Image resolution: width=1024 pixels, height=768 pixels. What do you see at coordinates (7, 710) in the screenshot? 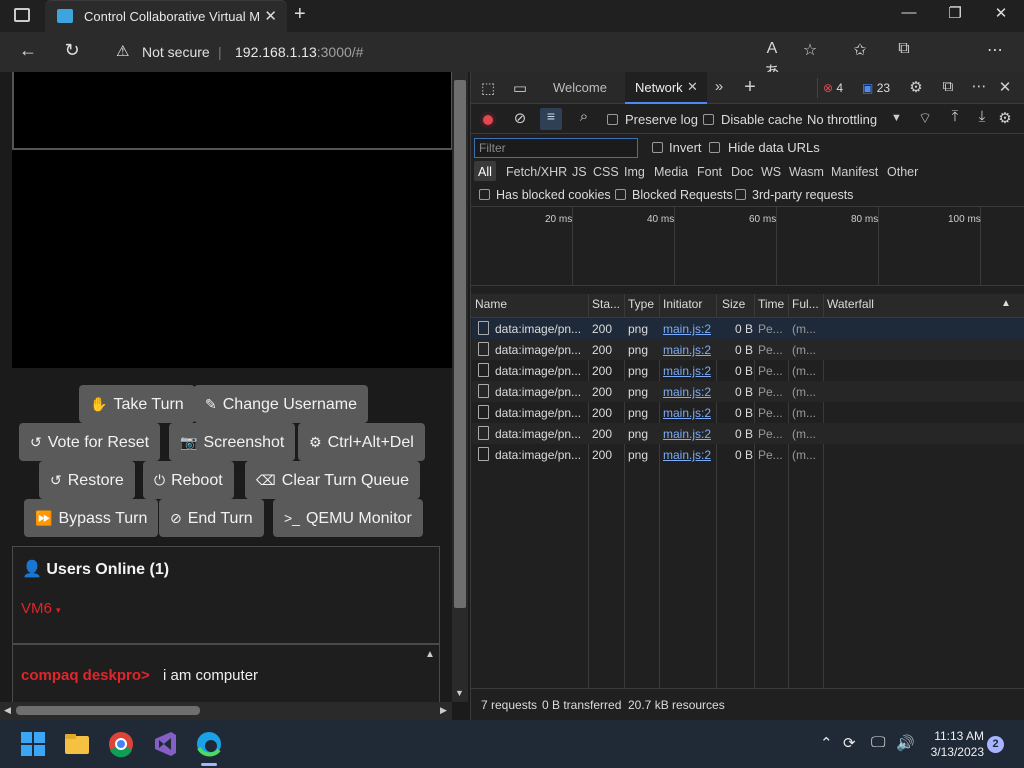
I see `scroll-left-icon: ◀` at bounding box center [7, 710].